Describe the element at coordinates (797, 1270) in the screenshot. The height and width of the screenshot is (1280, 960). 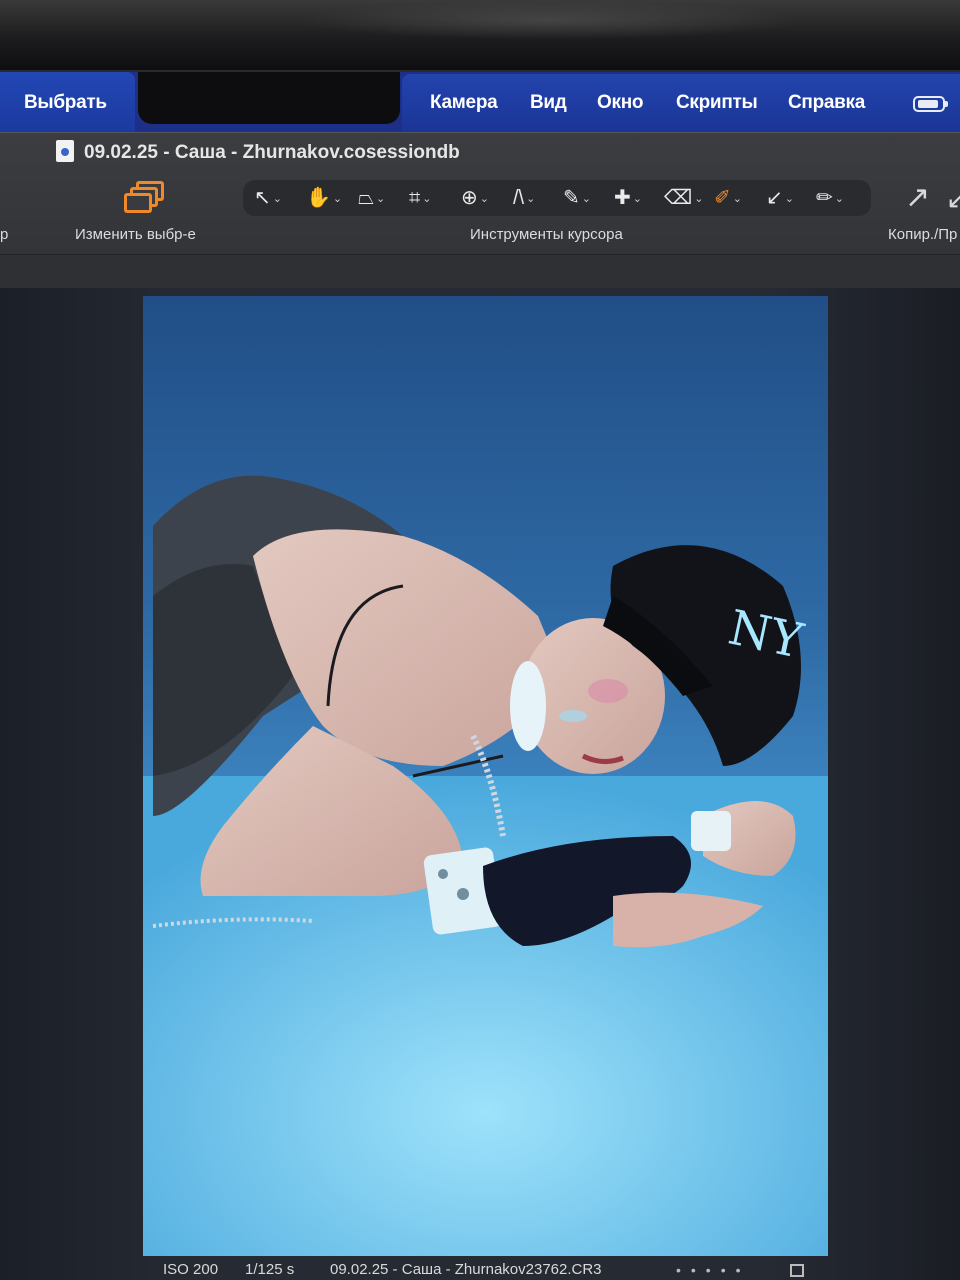
I see `metadata-icon` at that location.